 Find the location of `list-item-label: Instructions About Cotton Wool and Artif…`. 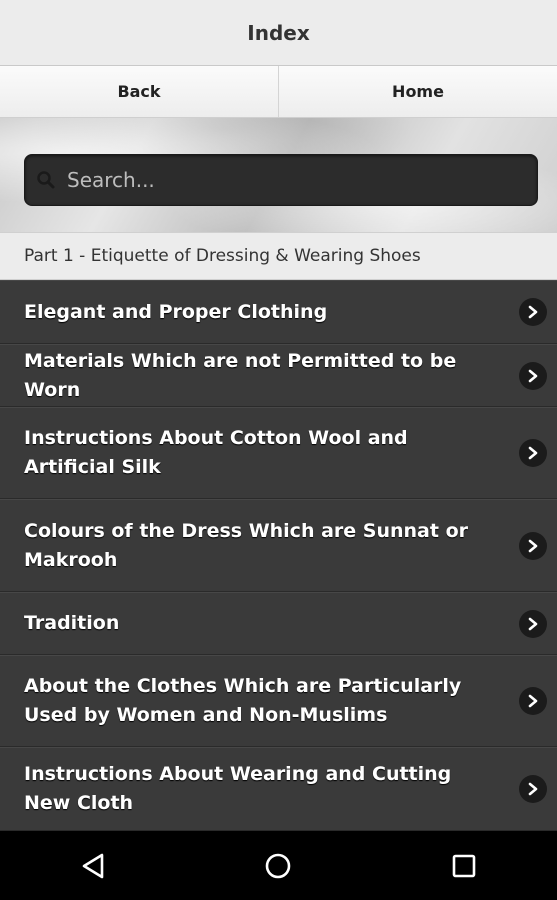

list-item-label: Instructions About Cotton Wool and Artif… is located at coordinates (216, 452).